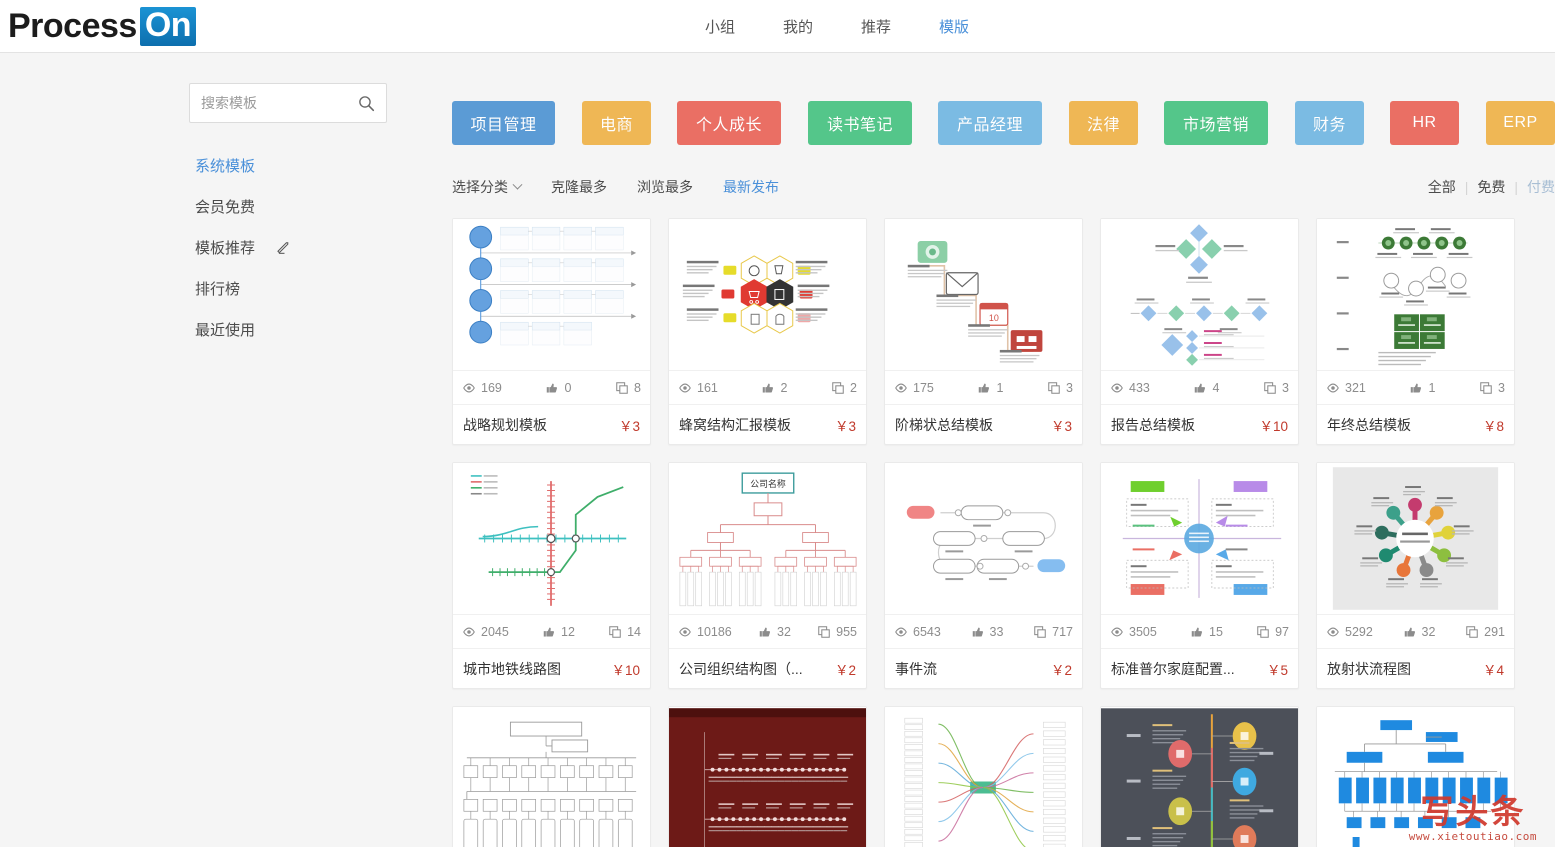  What do you see at coordinates (487, 187) in the screenshot?
I see `category-select: 选择分类` at bounding box center [487, 187].